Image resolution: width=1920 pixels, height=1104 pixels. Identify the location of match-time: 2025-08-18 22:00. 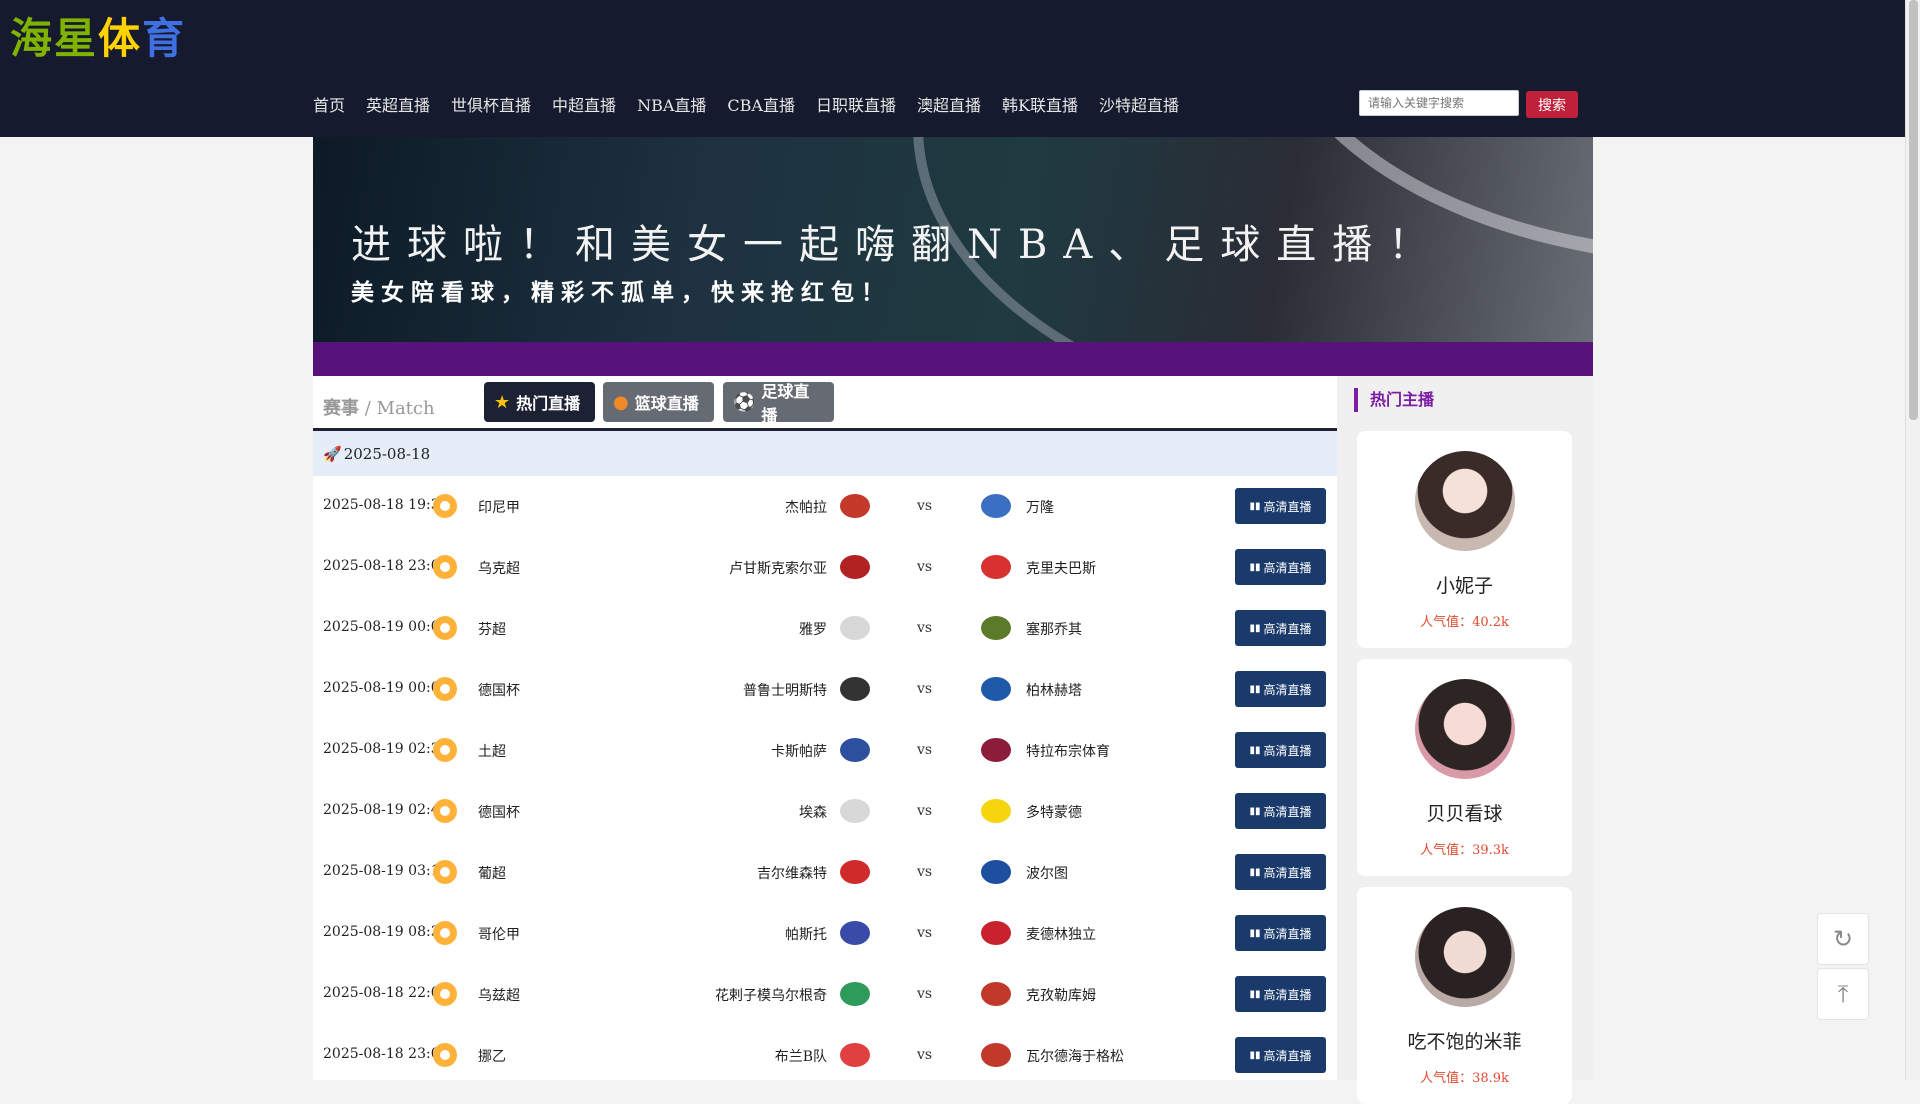
(386, 993).